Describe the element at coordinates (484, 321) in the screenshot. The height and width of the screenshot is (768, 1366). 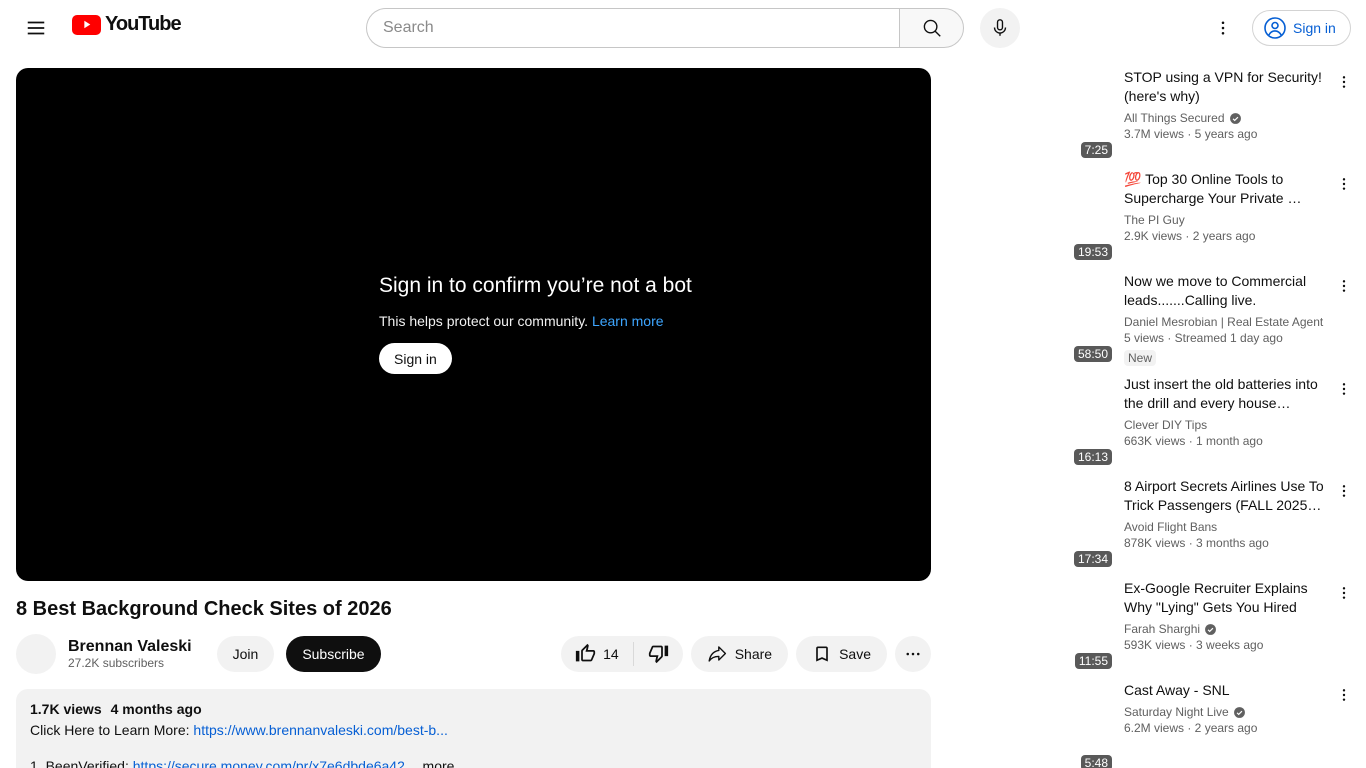
I see `bot-check-subtext-text: This helps protect our community.` at that location.